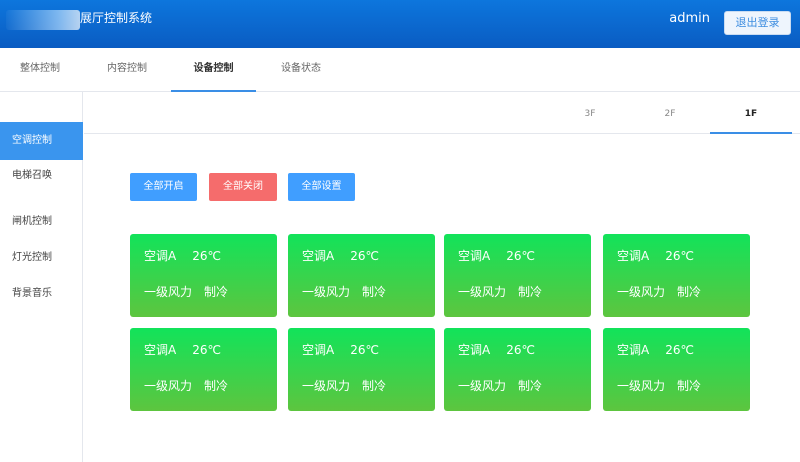 This screenshot has height=462, width=800. Describe the element at coordinates (590, 113) in the screenshot. I see `floor-tab-3f: 3F` at that location.